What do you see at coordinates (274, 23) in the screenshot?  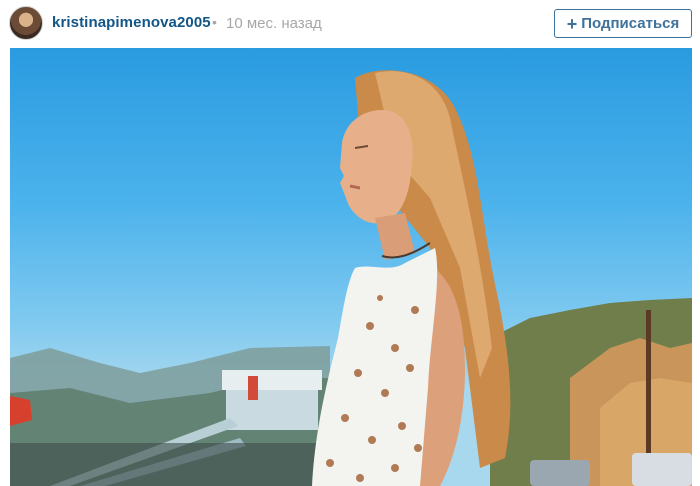 I see `post-time: 10 мес. назад` at bounding box center [274, 23].